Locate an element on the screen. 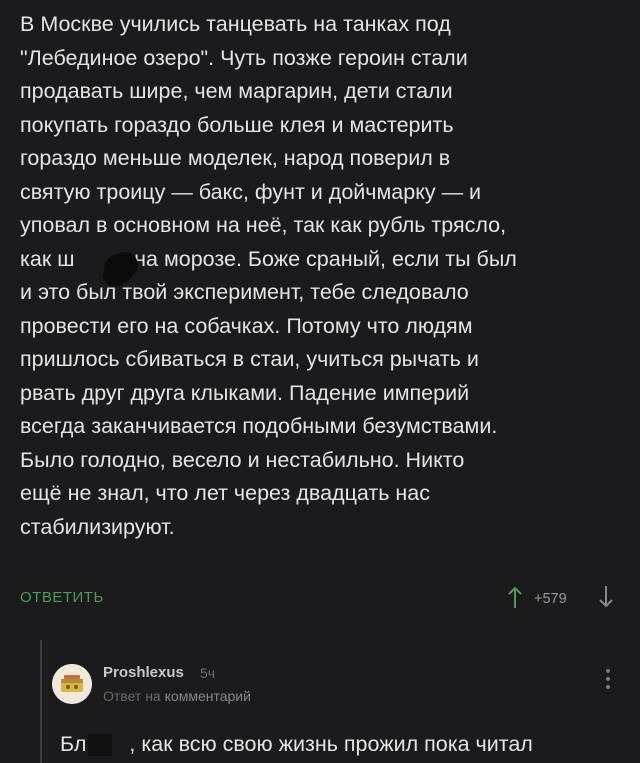 Image resolution: width=640 pixels, height=763 pixels. reply-time: 5ч is located at coordinates (208, 673).